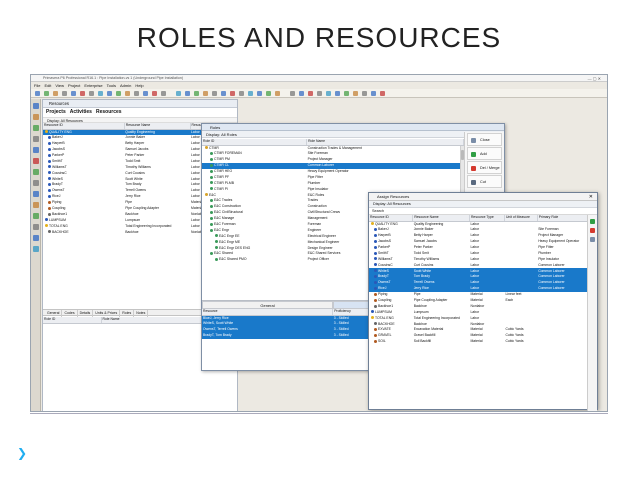 This screenshot has height=478, width=638. I want to click on resource-id: BACKHOE, so click(386, 323).